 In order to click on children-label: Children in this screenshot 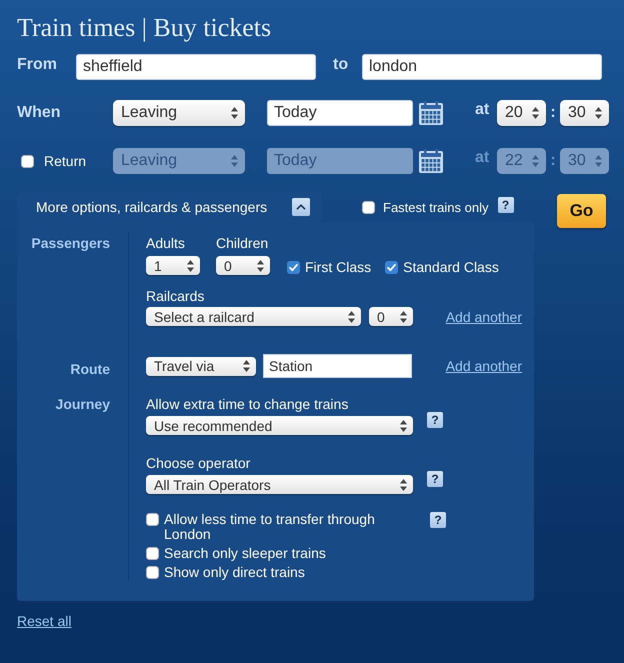, I will do `click(242, 243)`.